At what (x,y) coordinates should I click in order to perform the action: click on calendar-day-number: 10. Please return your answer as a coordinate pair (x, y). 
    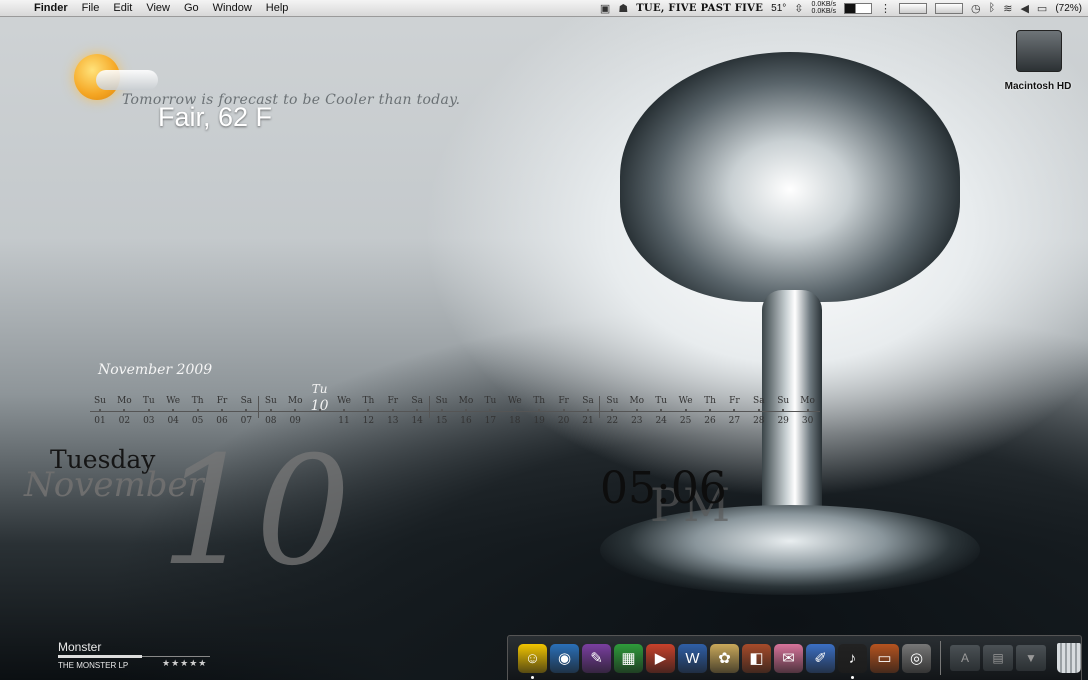
    Looking at the image, I should click on (319, 406).